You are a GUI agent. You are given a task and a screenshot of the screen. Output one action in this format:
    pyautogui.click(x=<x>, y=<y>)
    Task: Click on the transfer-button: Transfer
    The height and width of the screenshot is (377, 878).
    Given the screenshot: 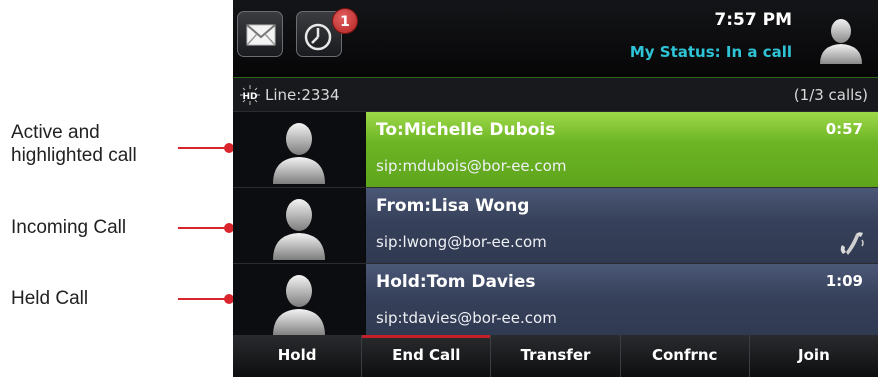 What is the action you would take?
    pyautogui.click(x=556, y=356)
    